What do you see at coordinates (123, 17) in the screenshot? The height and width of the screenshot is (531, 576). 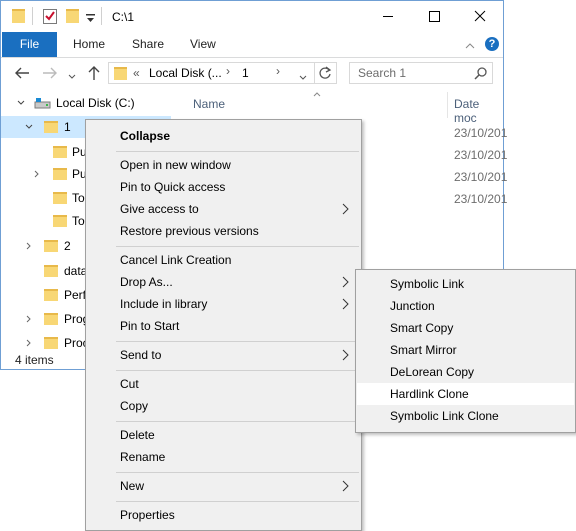 I see `window-title: C:\1` at bounding box center [123, 17].